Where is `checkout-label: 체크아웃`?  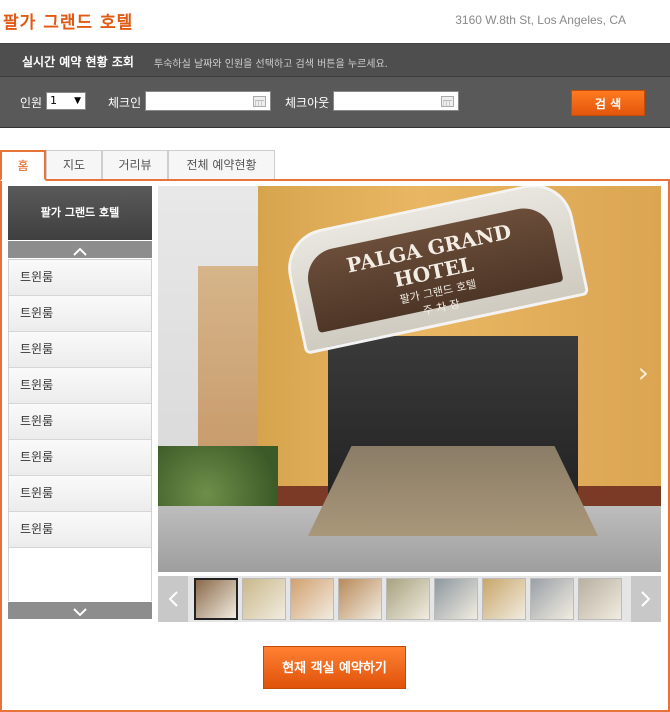 checkout-label: 체크아웃 is located at coordinates (307, 103).